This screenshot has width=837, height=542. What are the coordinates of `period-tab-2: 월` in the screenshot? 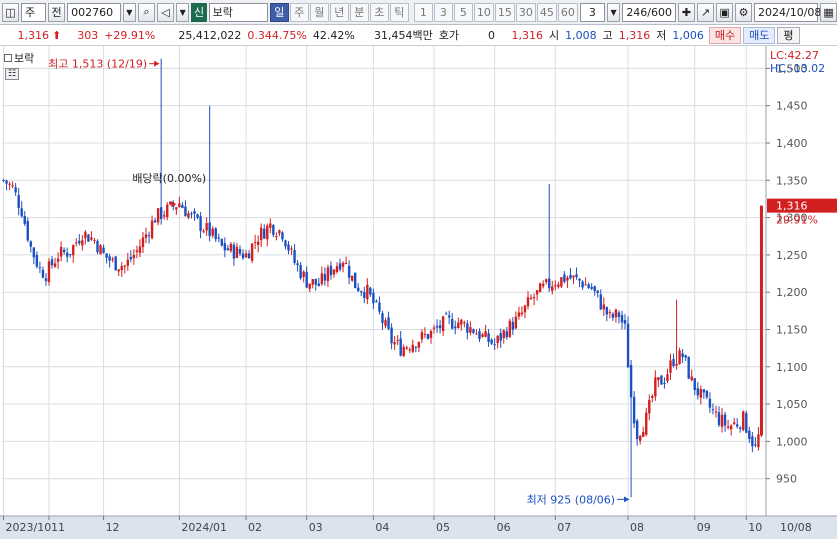 It's located at (319, 12).